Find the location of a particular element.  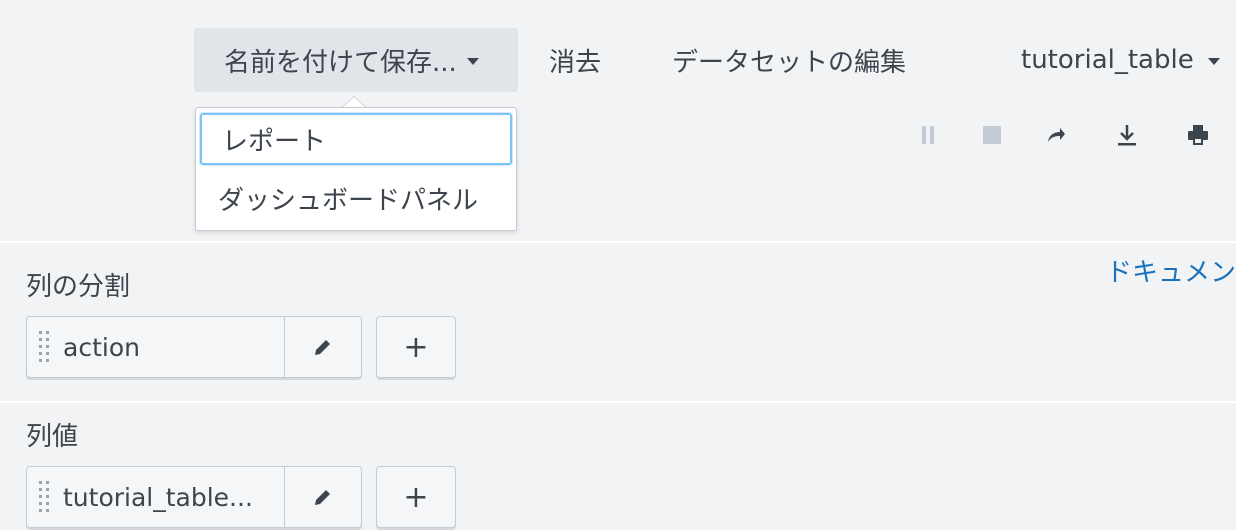

share-icon is located at coordinates (1056, 135).